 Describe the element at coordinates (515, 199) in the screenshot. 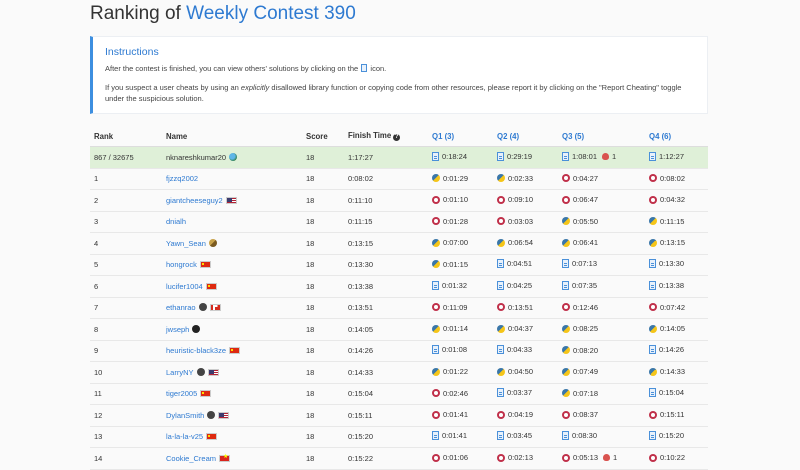

I see `submission: 0:09:10` at that location.